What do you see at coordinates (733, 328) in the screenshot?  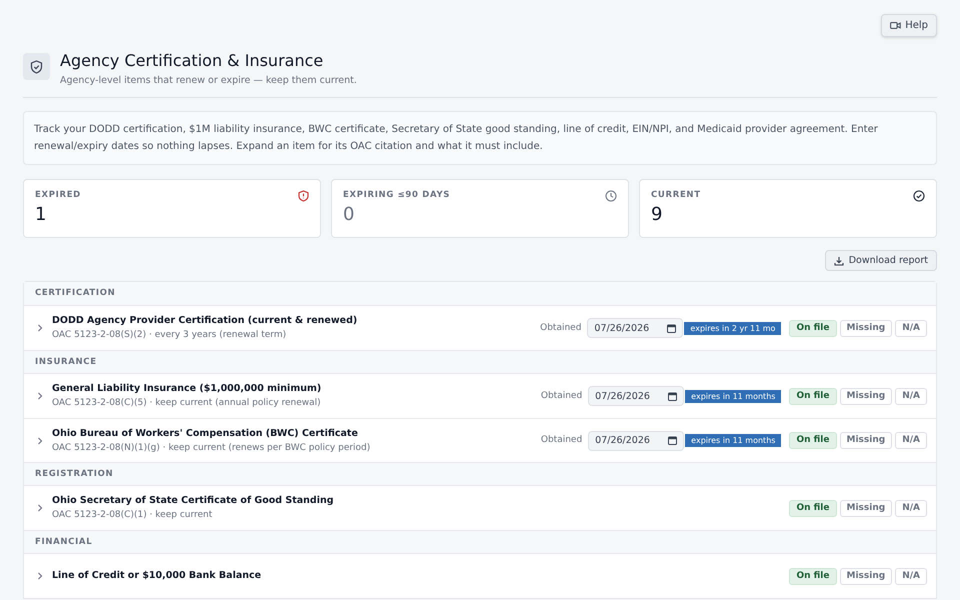 I see `expiry-badge: expires in 2 yr 11 mo` at bounding box center [733, 328].